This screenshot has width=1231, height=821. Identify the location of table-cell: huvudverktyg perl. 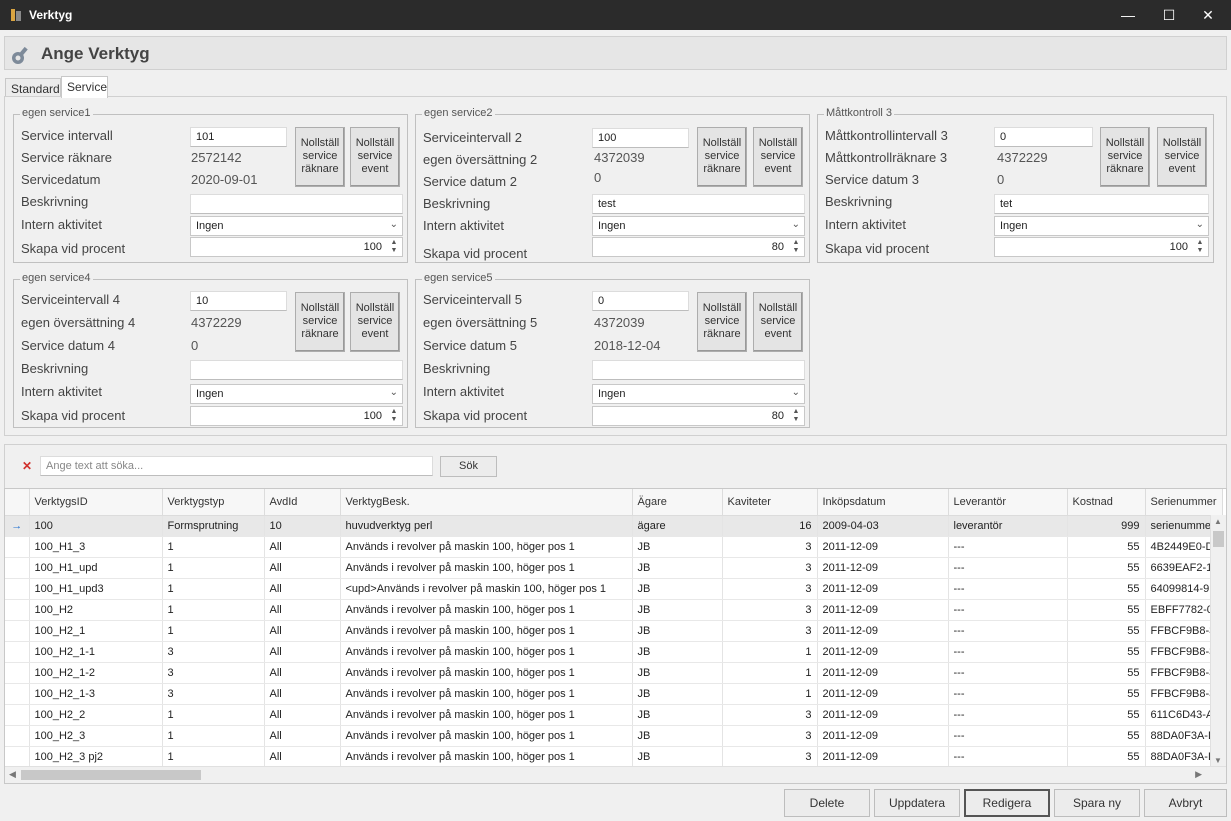
(486, 526).